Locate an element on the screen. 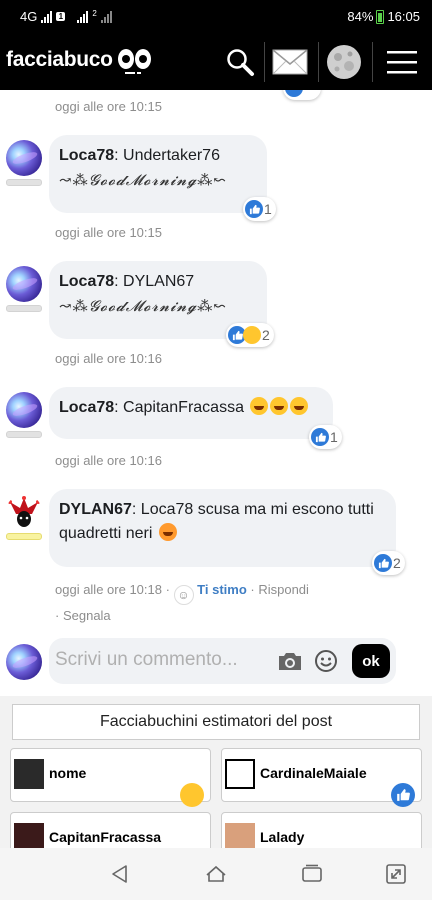 The height and width of the screenshot is (900, 432). menu-icon is located at coordinates (402, 62).